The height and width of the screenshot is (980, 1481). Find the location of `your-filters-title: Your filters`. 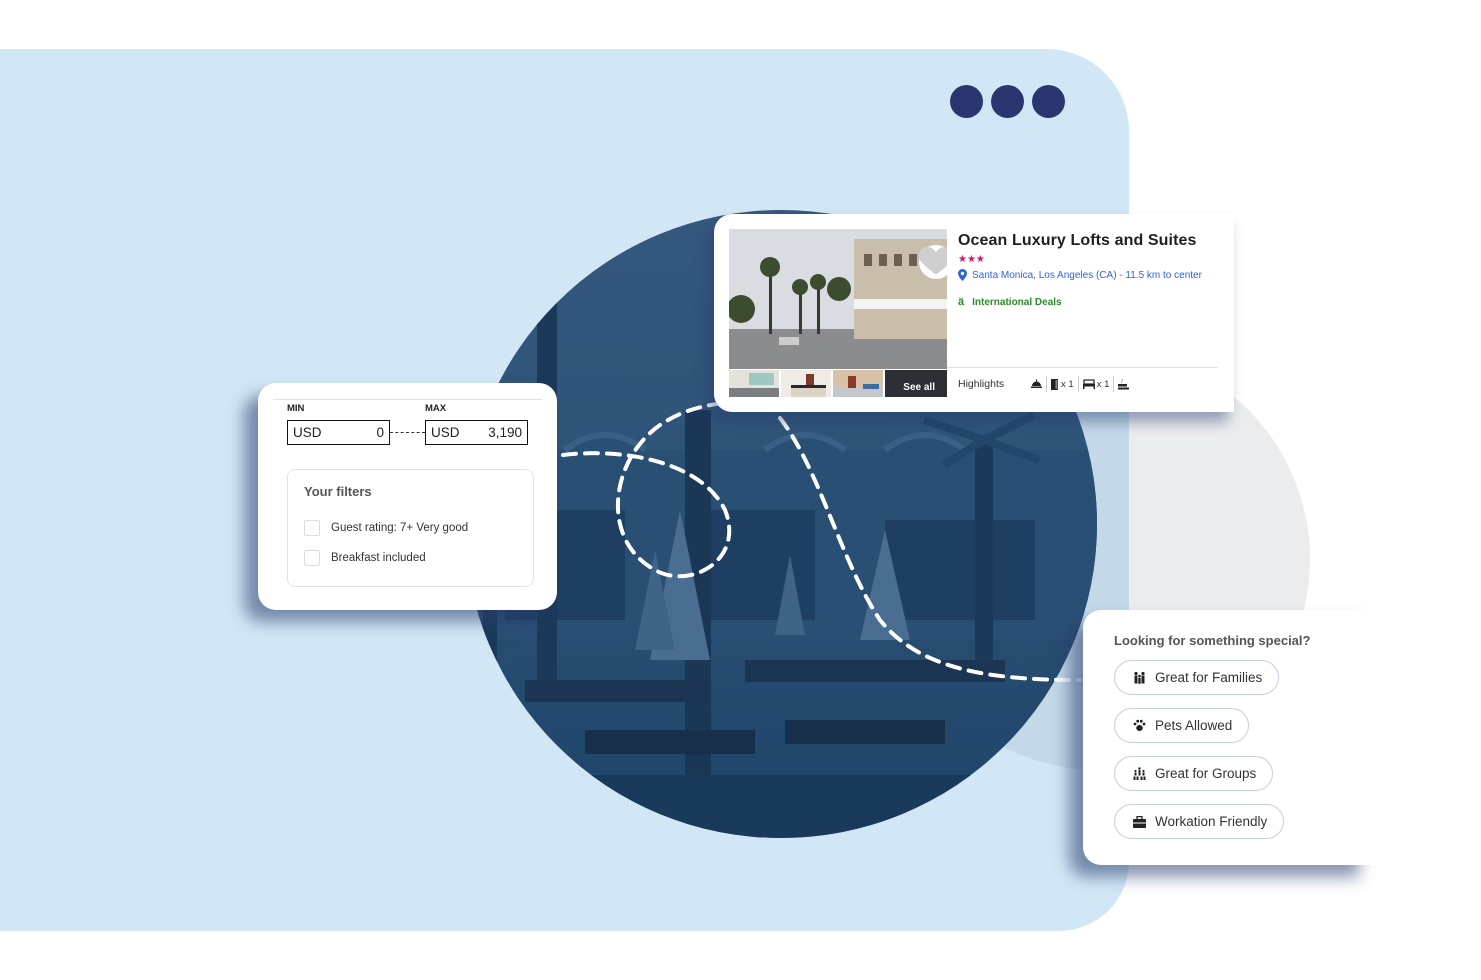

your-filters-title: Your filters is located at coordinates (338, 491).